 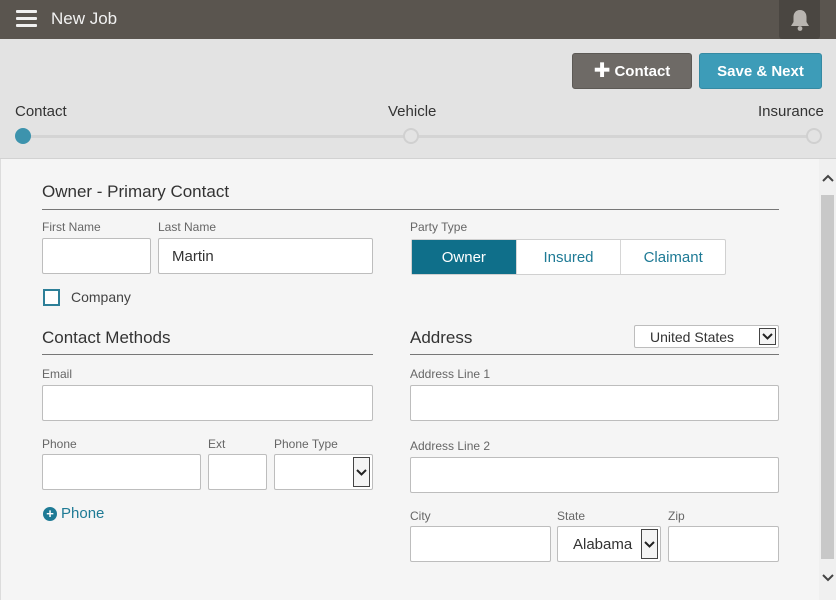 What do you see at coordinates (420, 516) in the screenshot?
I see `city-label: City` at bounding box center [420, 516].